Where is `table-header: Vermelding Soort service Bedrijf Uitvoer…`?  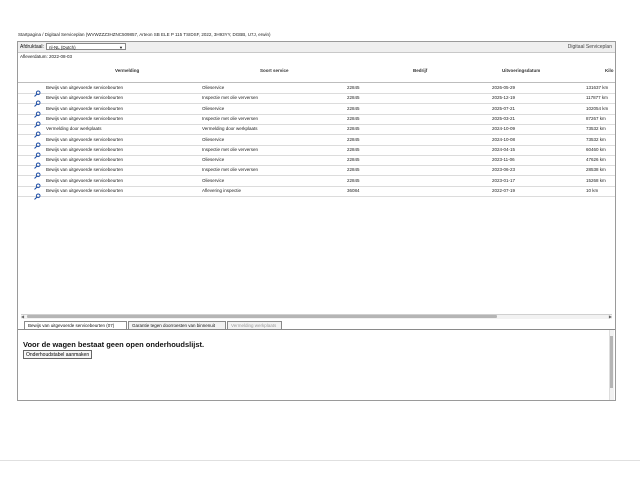 table-header: Vermelding Soort service Bedrijf Uitvoer… is located at coordinates (316, 72).